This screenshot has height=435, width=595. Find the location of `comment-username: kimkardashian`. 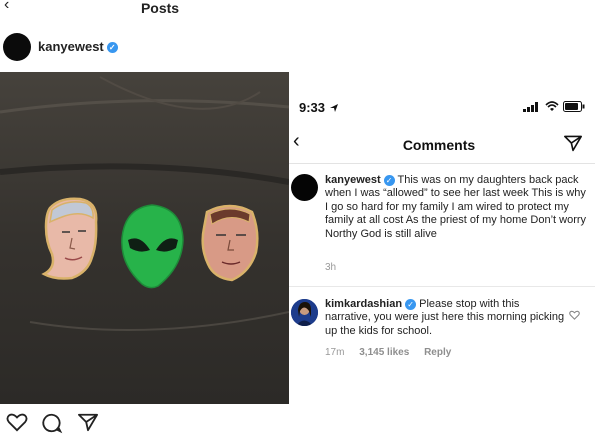

comment-username: kimkardashian is located at coordinates (363, 304).